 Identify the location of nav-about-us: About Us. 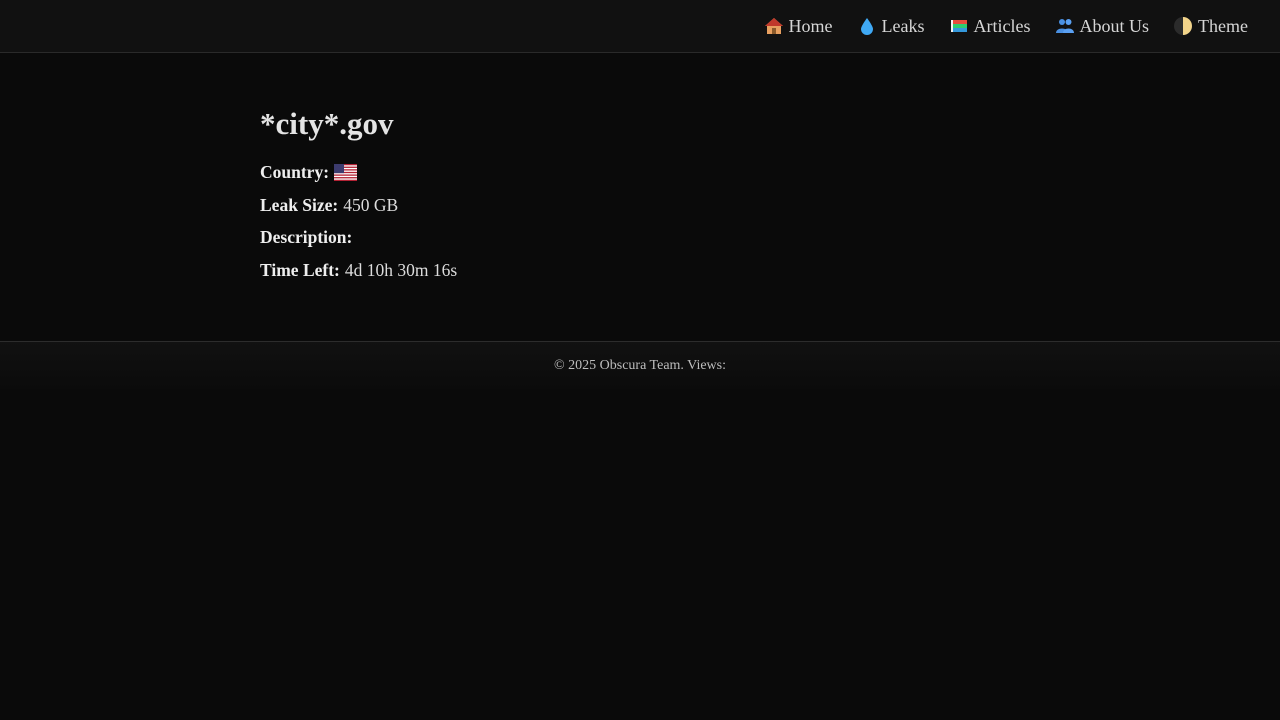
(1102, 26).